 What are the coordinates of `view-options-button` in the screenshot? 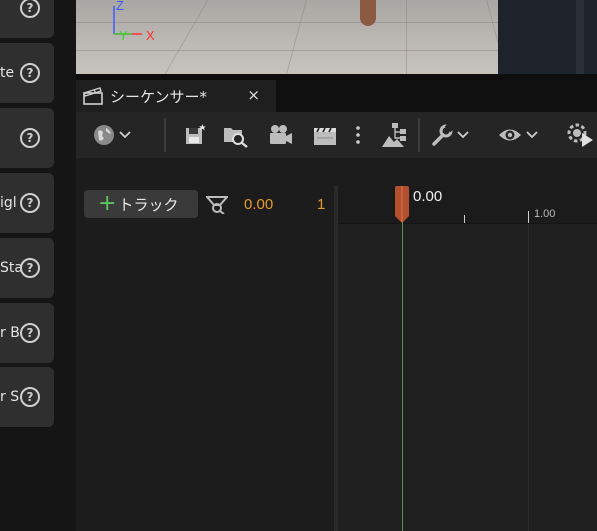 It's located at (518, 135).